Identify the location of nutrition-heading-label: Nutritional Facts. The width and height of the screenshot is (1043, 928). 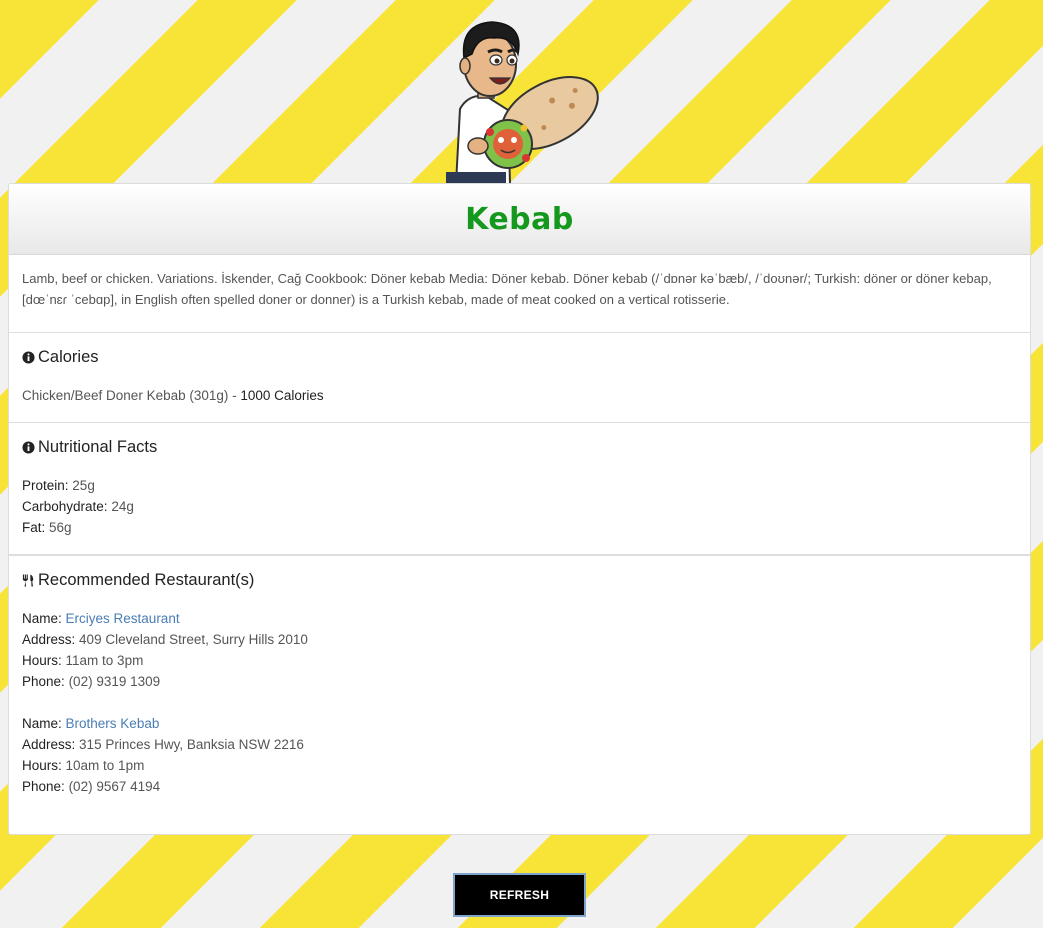
(98, 447).